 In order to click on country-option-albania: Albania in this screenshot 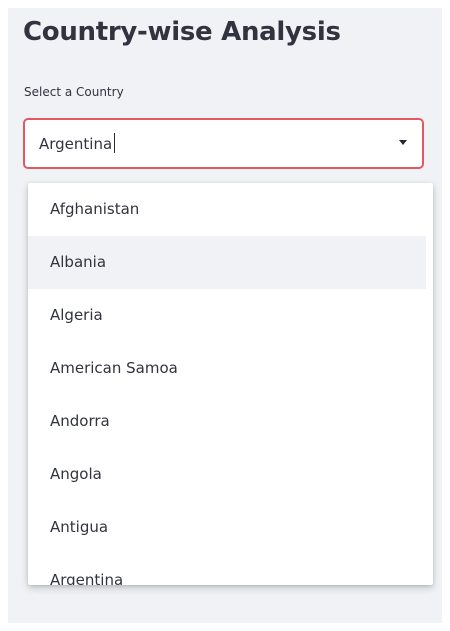, I will do `click(227, 262)`.